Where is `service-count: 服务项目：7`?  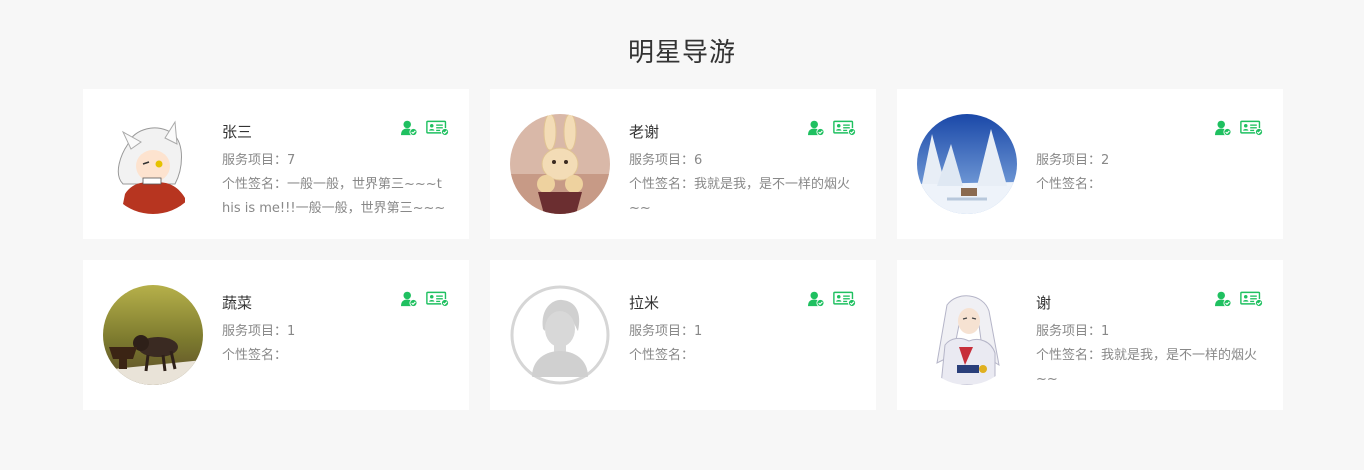 service-count: 服务项目：7 is located at coordinates (259, 160).